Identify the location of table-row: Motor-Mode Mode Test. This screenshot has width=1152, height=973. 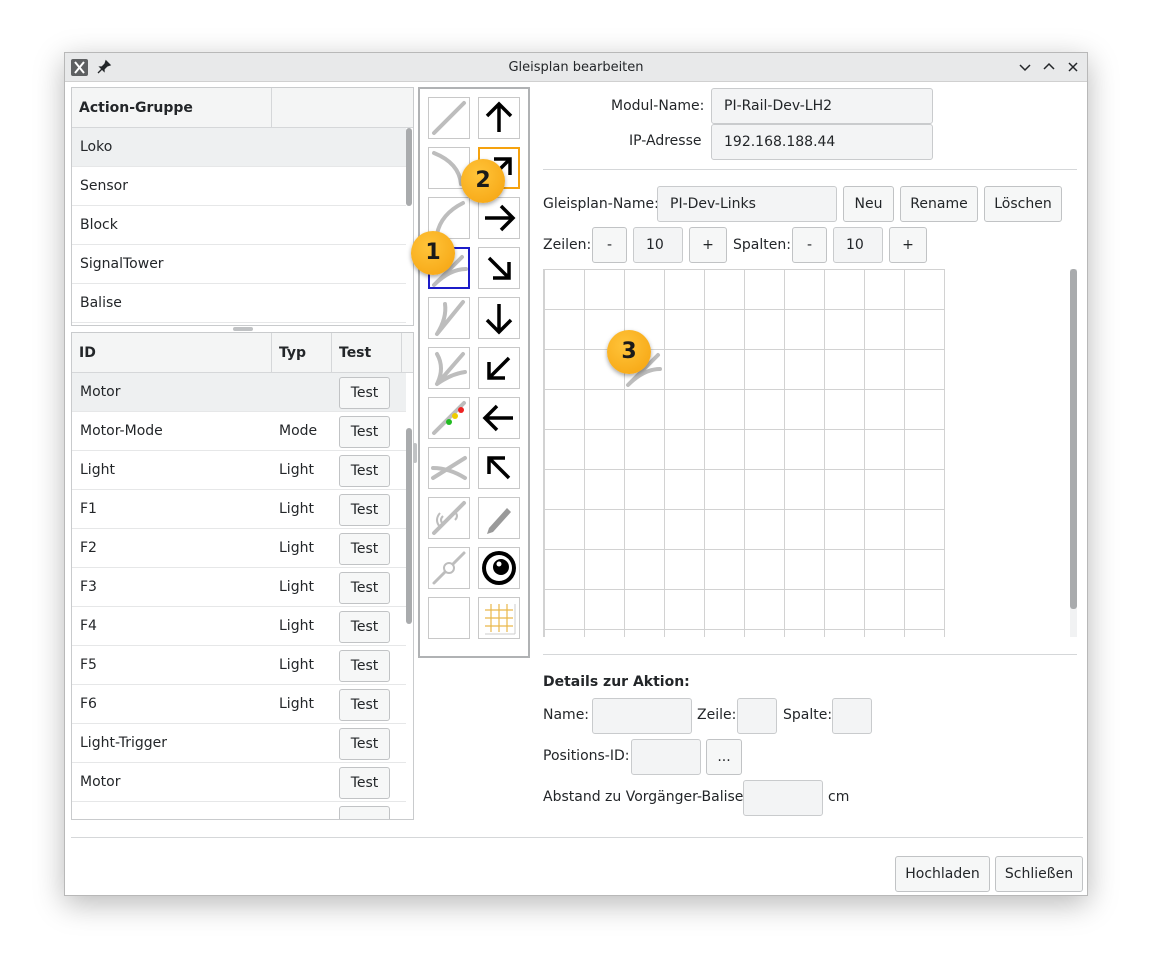
(239, 431).